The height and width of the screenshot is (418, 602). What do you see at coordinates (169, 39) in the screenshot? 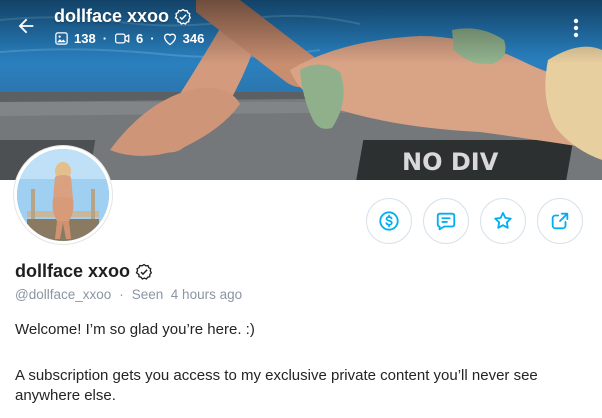
I see `heart-icon` at bounding box center [169, 39].